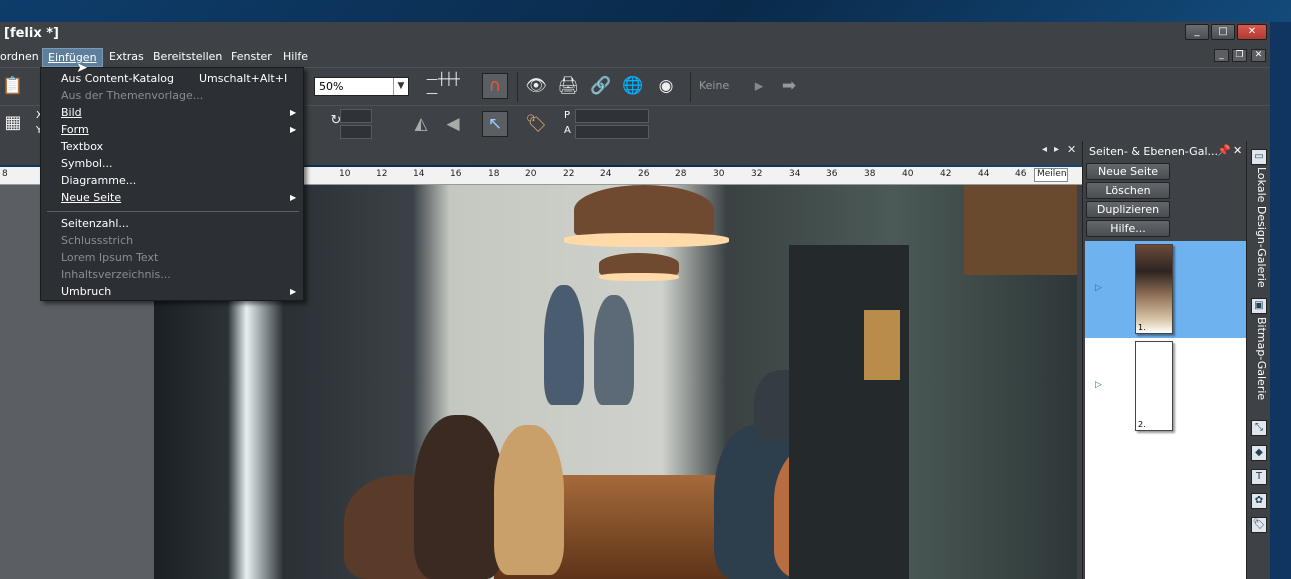 The width and height of the screenshot is (1291, 579). I want to click on rotation-field, so click(356, 116).